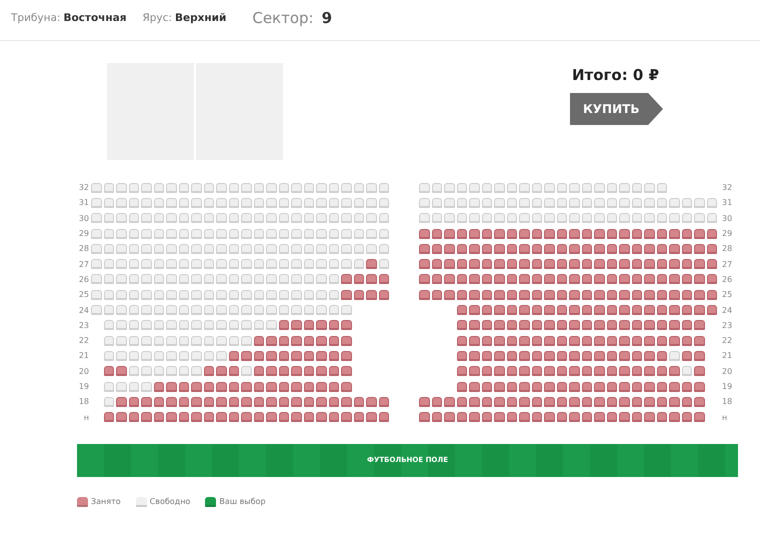 This screenshot has height=534, width=760. Describe the element at coordinates (327, 18) in the screenshot. I see `sector-value: 9` at that location.